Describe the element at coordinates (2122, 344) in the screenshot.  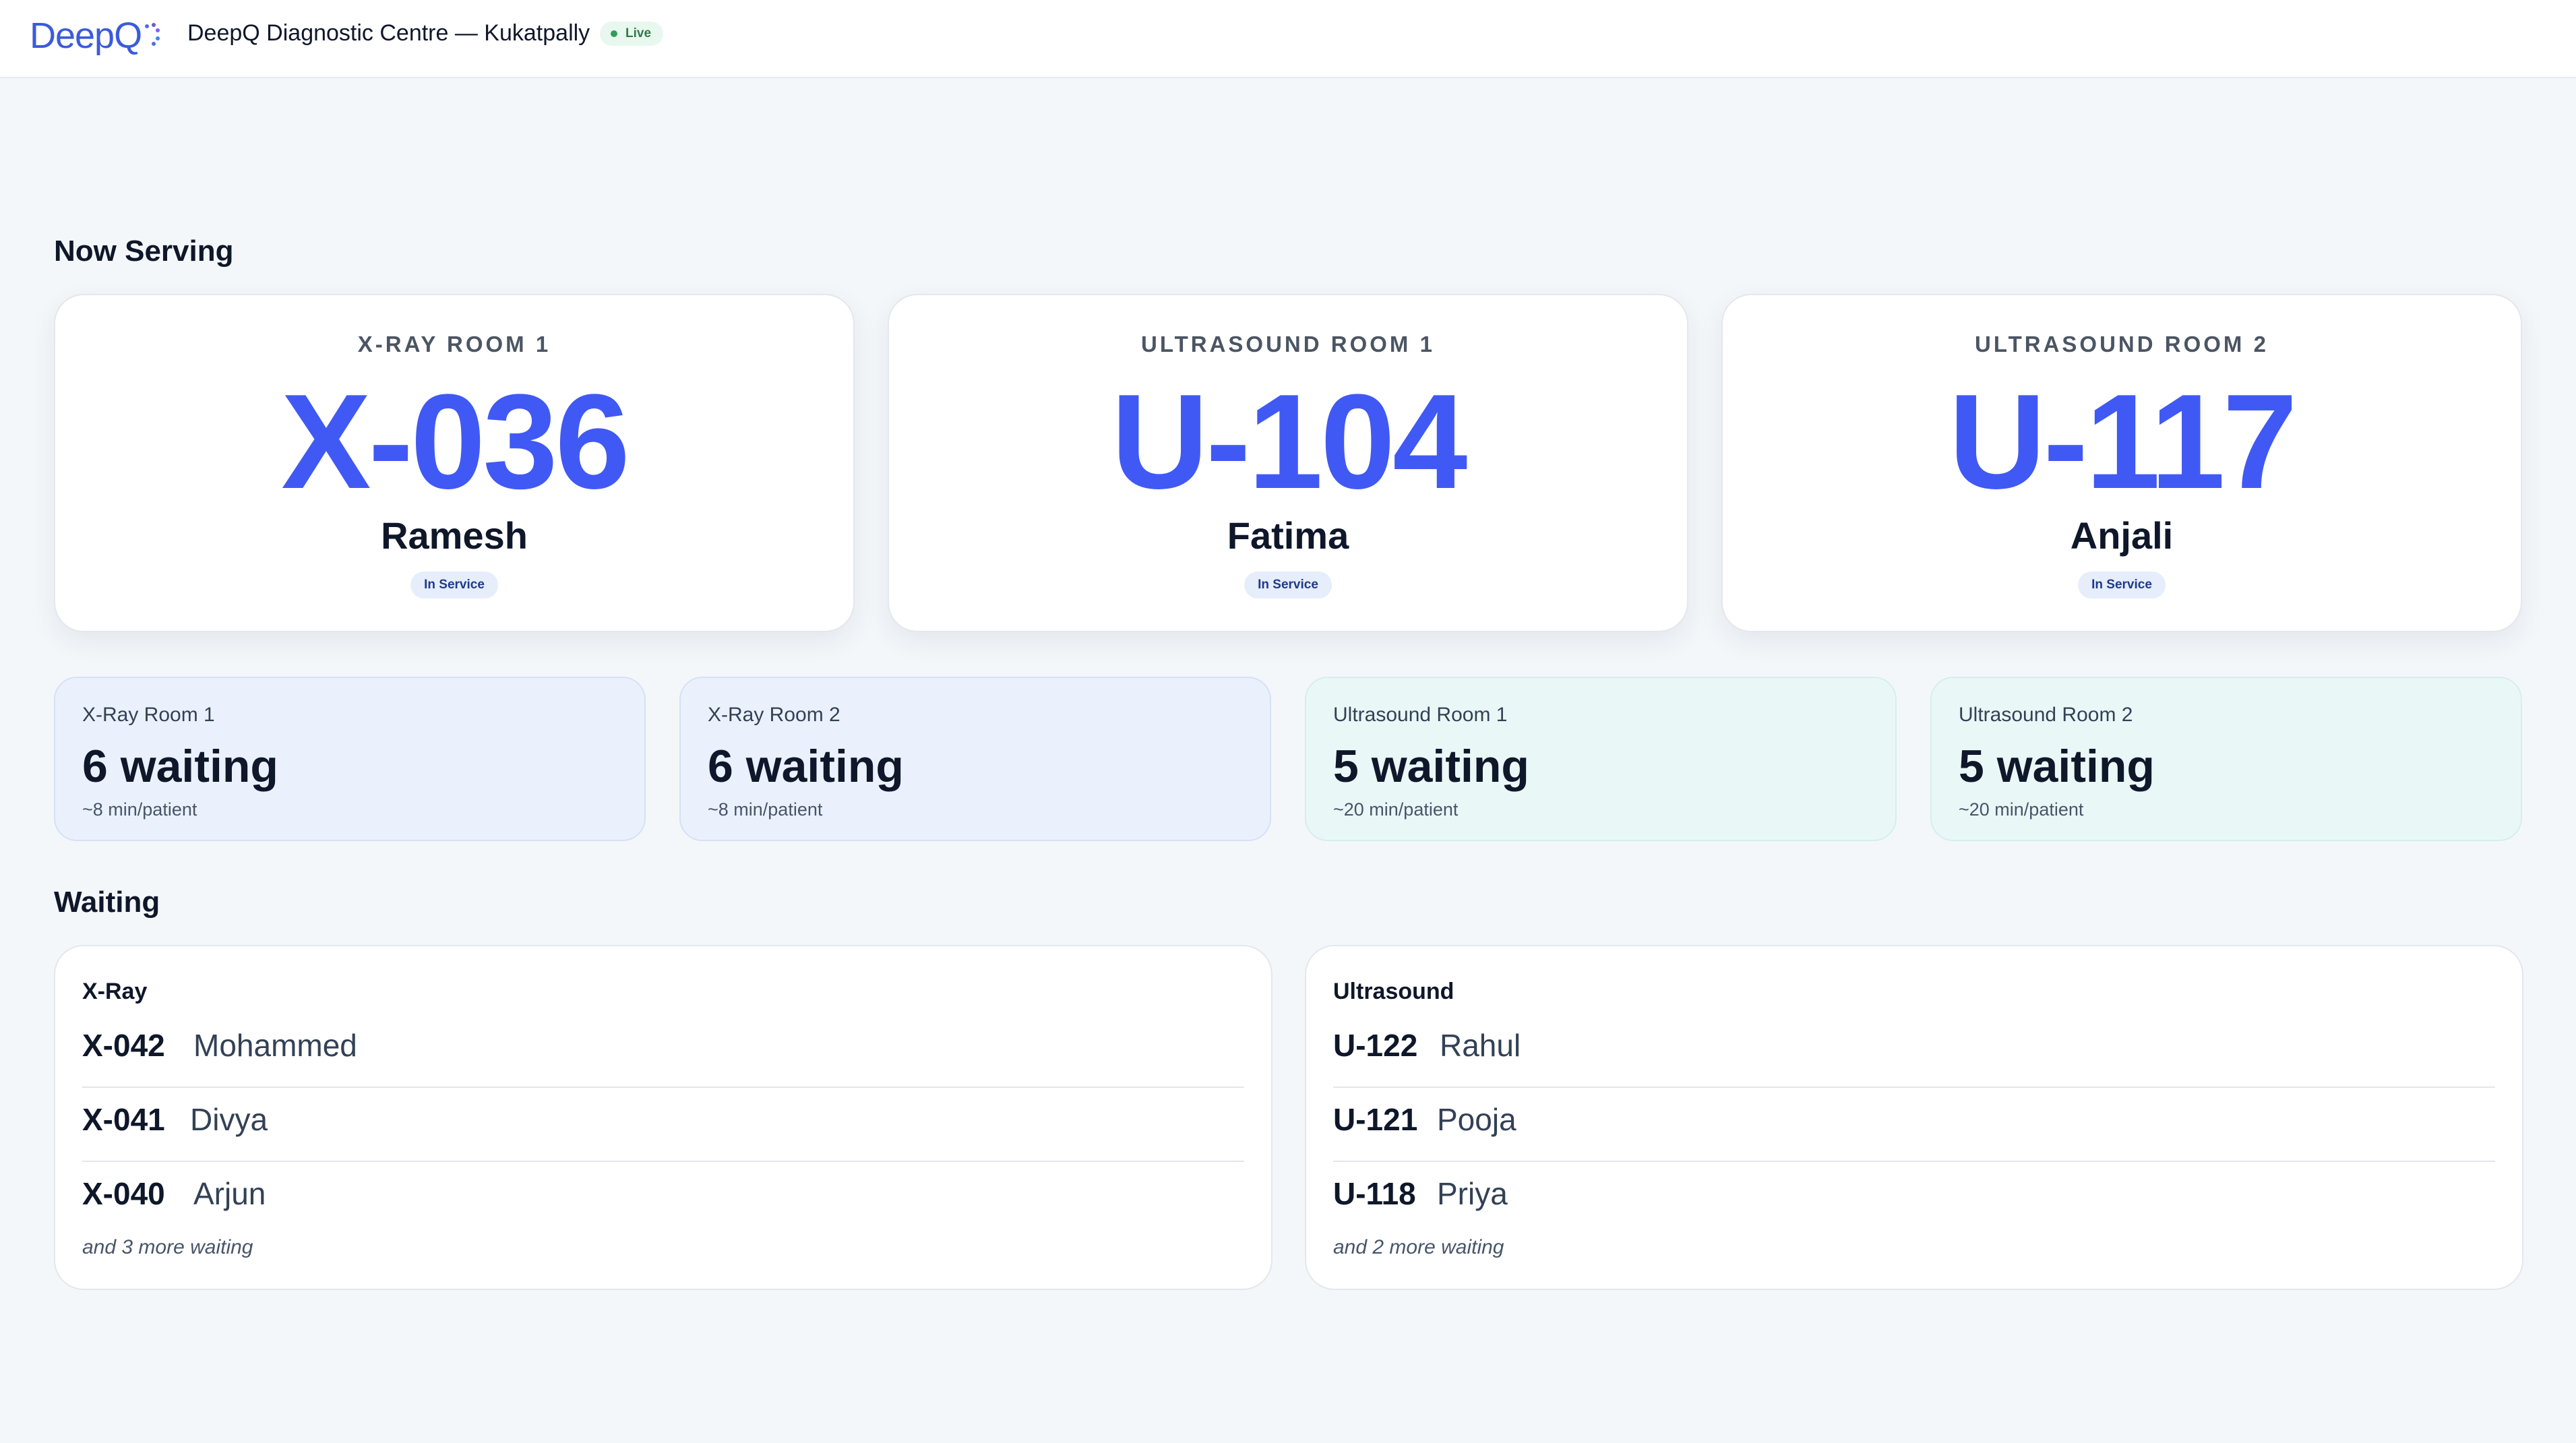
I see `serving-room-label: ULTRASOUND ROOM 2` at that location.